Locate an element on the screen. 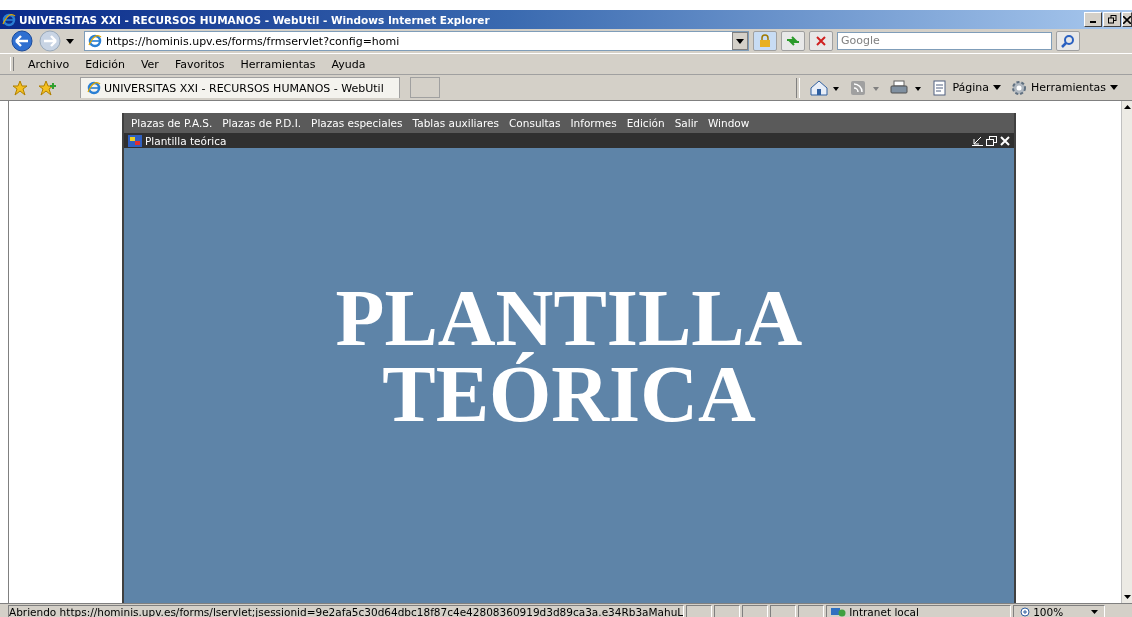 Image resolution: width=1132 pixels, height=617 pixels. dropdown-button is located at coordinates (740, 41).